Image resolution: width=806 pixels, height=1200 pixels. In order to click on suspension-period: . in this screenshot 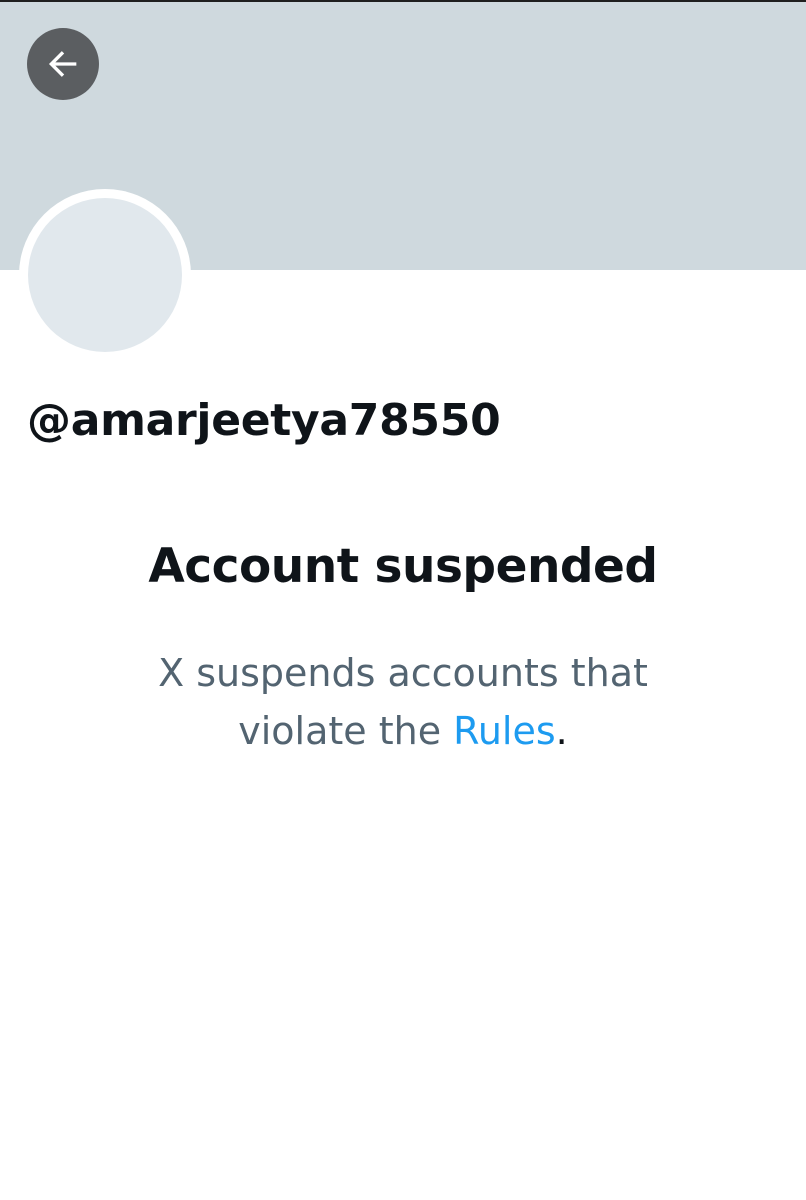, I will do `click(561, 731)`.